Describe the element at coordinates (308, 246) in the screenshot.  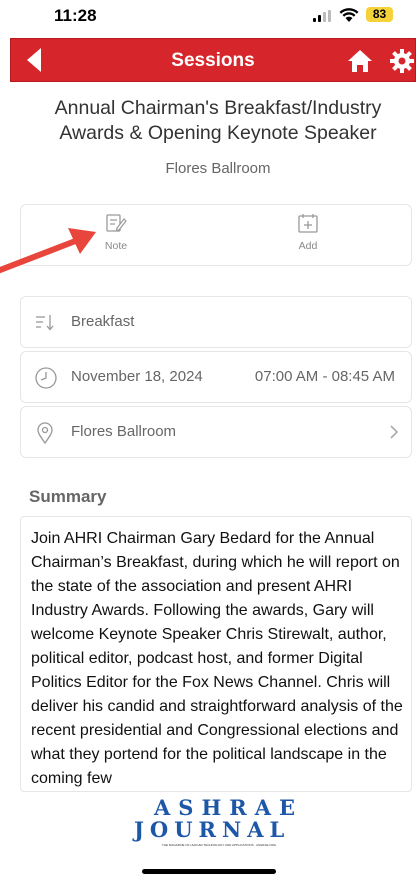
I see `add-label: Add` at that location.